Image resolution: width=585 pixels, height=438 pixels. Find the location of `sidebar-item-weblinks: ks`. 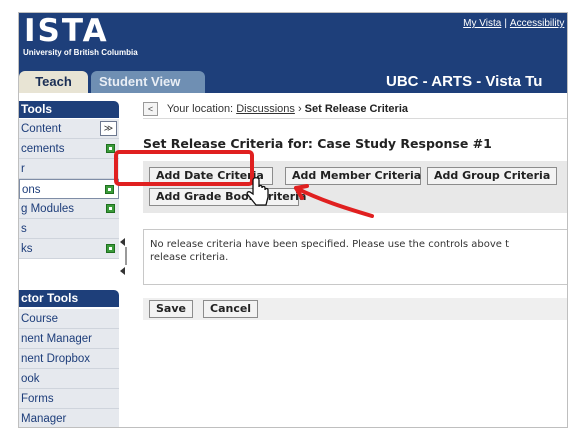

sidebar-item-weblinks: ks is located at coordinates (69, 249).